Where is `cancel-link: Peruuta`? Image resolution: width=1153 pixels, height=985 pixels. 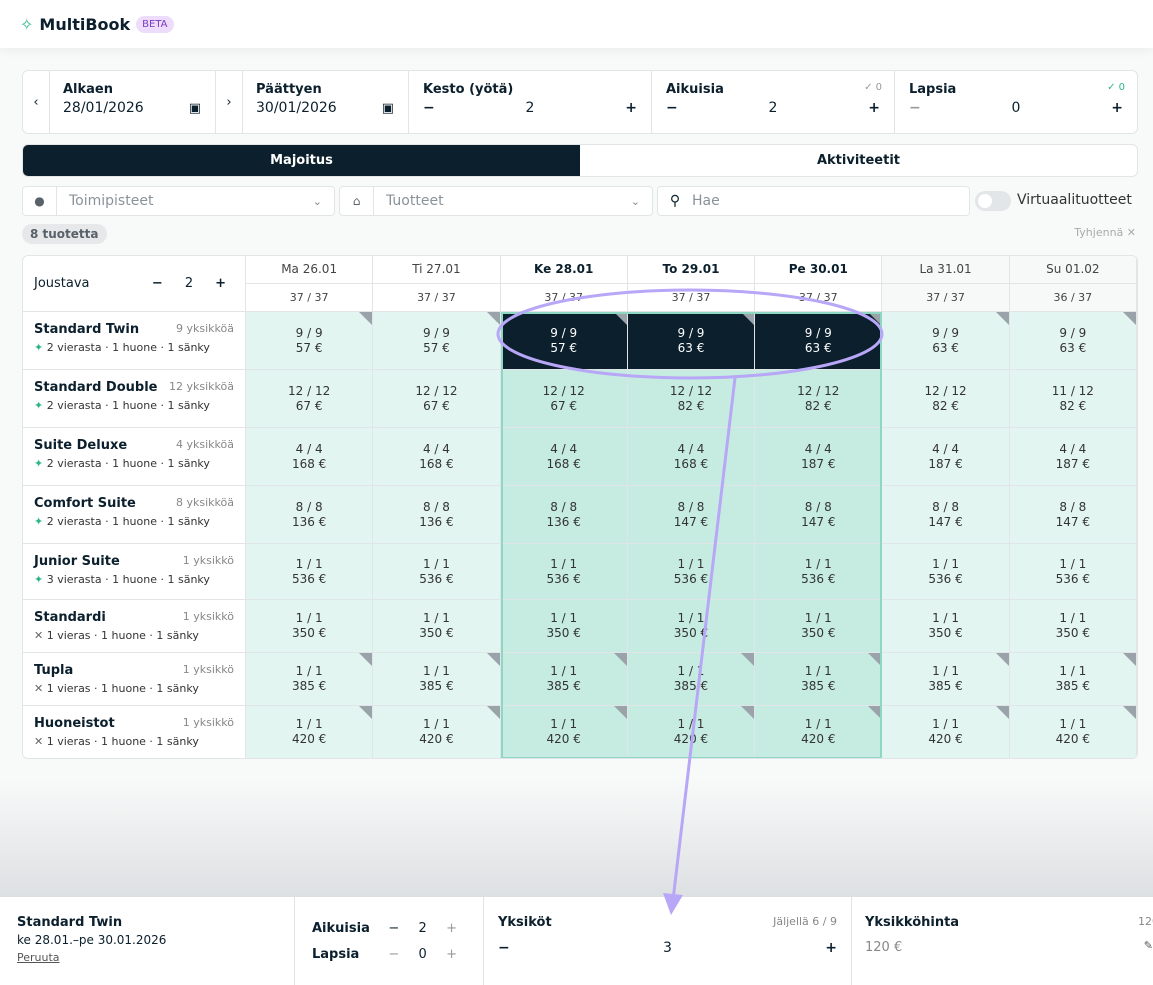 cancel-link: Peruuta is located at coordinates (147, 957).